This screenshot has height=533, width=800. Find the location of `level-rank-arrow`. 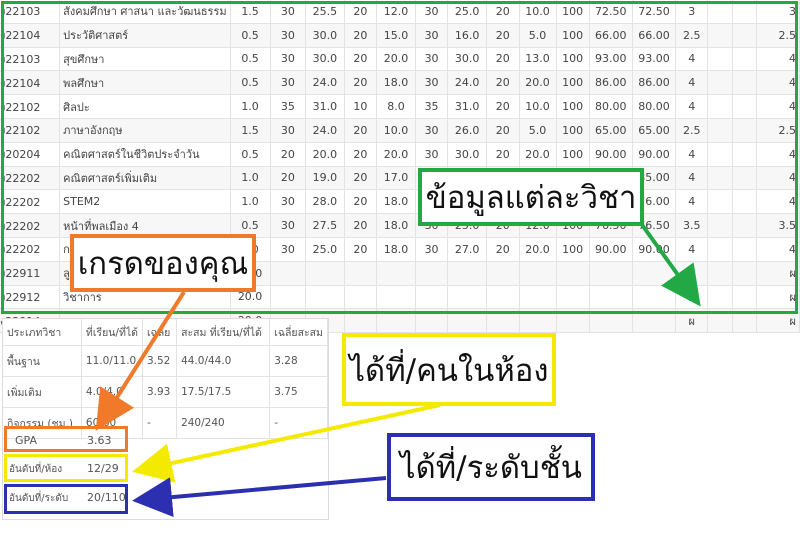

level-rank-arrow is located at coordinates (259, 497).